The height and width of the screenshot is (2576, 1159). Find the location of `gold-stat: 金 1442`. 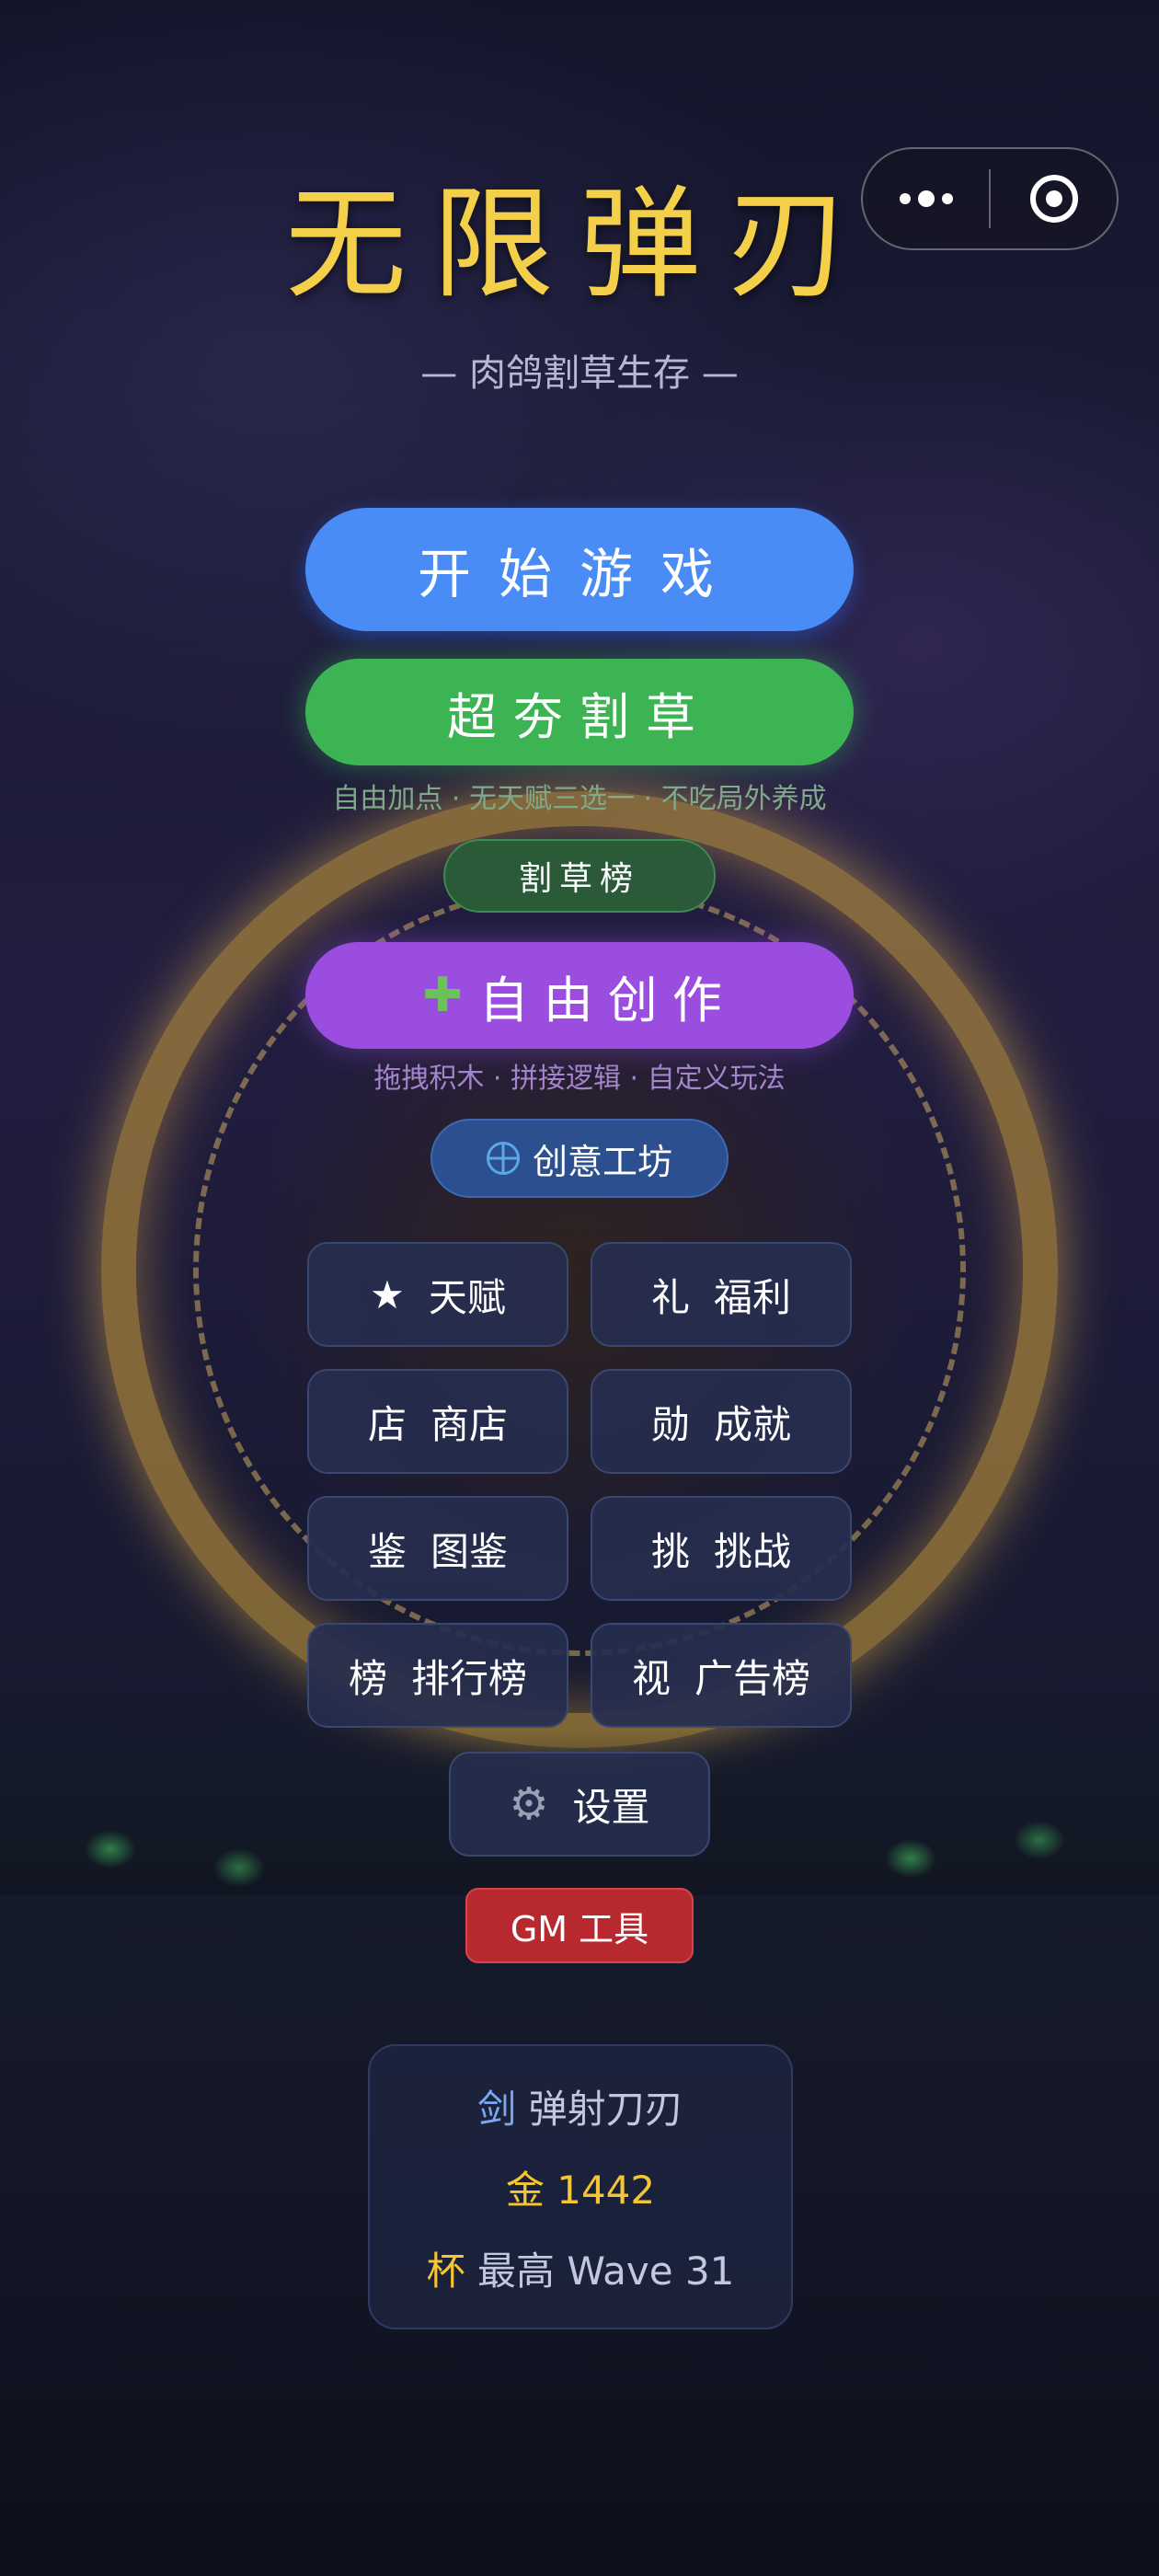

gold-stat: 金 1442 is located at coordinates (580, 2190).